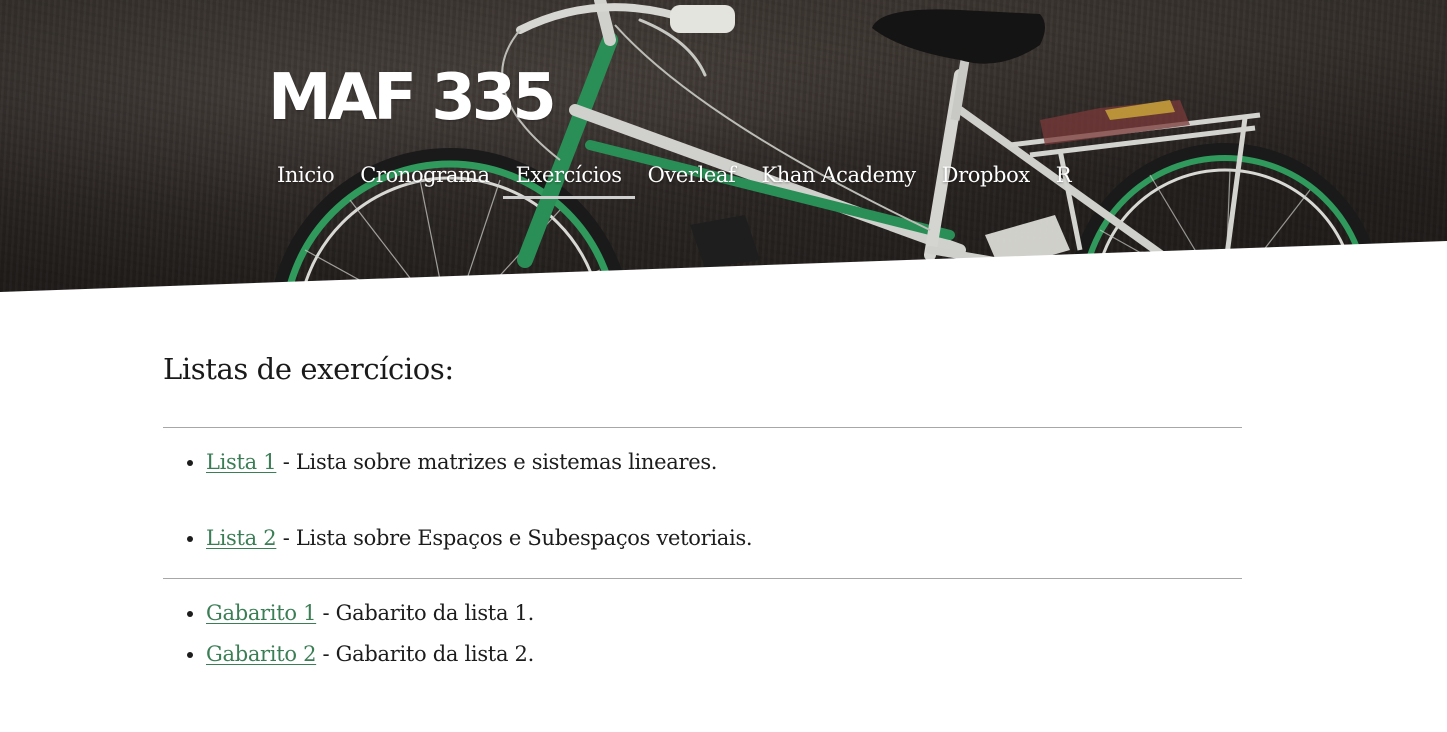  Describe the element at coordinates (692, 180) in the screenshot. I see `nav-item-overleaf: Overleaf` at that location.